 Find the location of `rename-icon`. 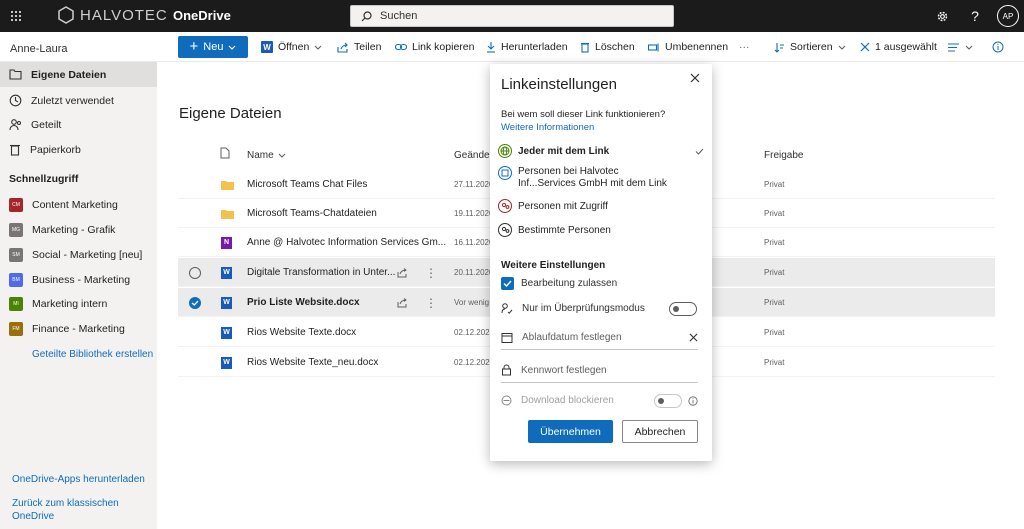

rename-icon is located at coordinates (653, 47).